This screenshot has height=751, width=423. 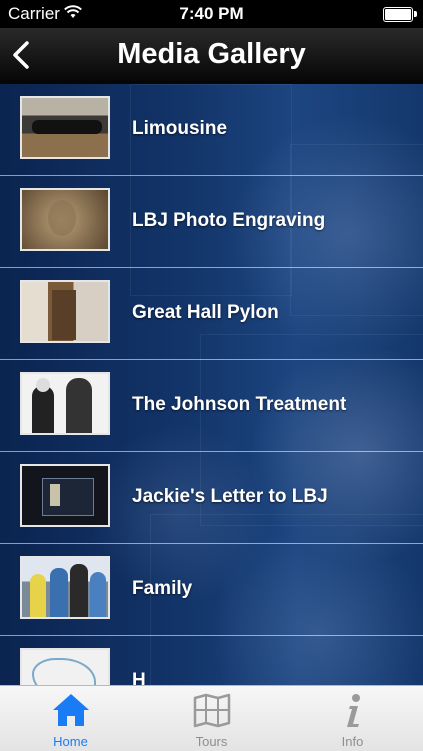 I want to click on status-bar: Carrier 7:40 PM, so click(x=211, y=14).